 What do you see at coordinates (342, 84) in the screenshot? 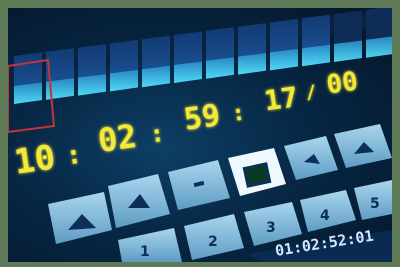
I see `timecode-subframes: 00` at bounding box center [342, 84].